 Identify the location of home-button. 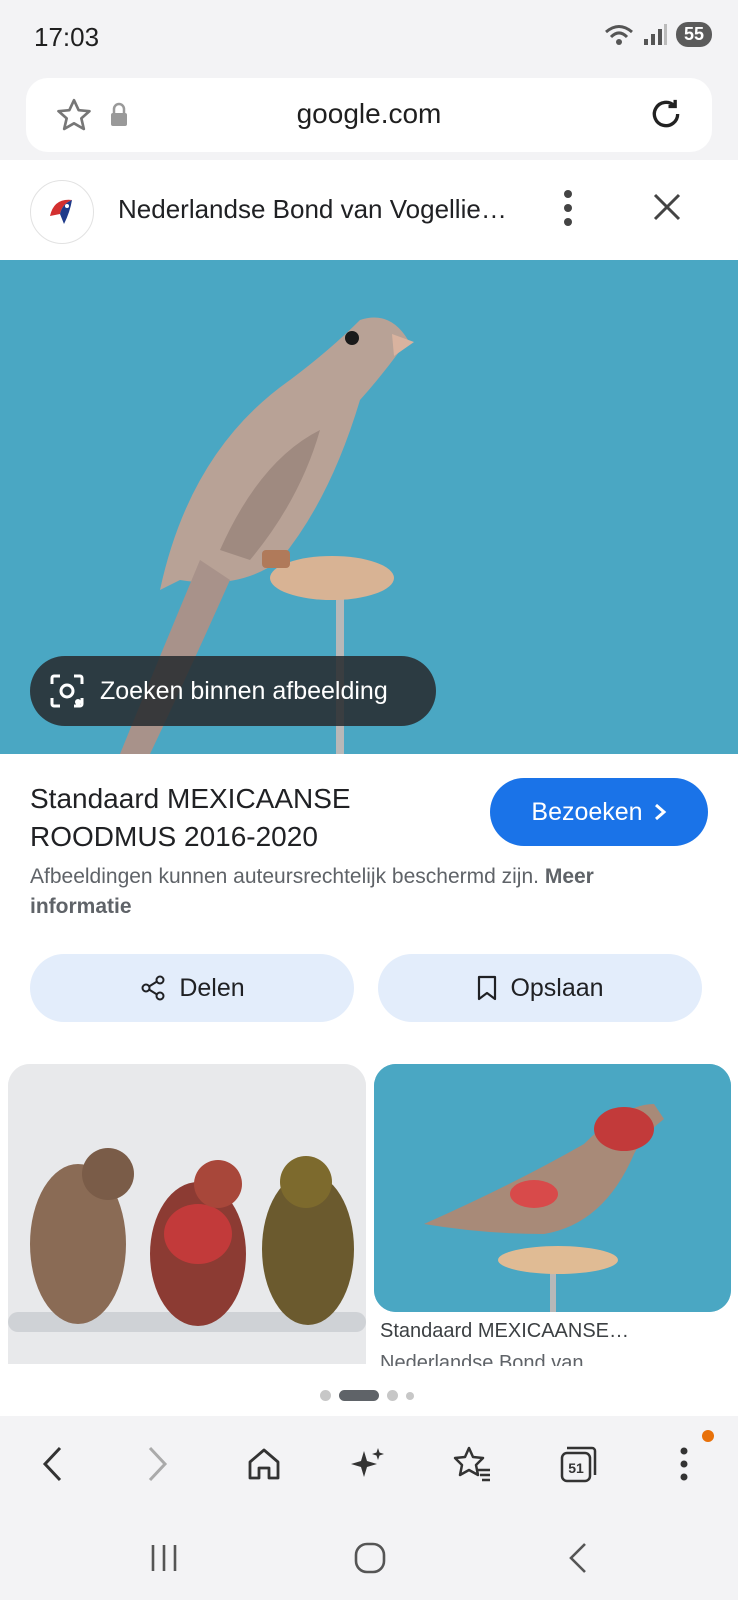
(264, 1464).